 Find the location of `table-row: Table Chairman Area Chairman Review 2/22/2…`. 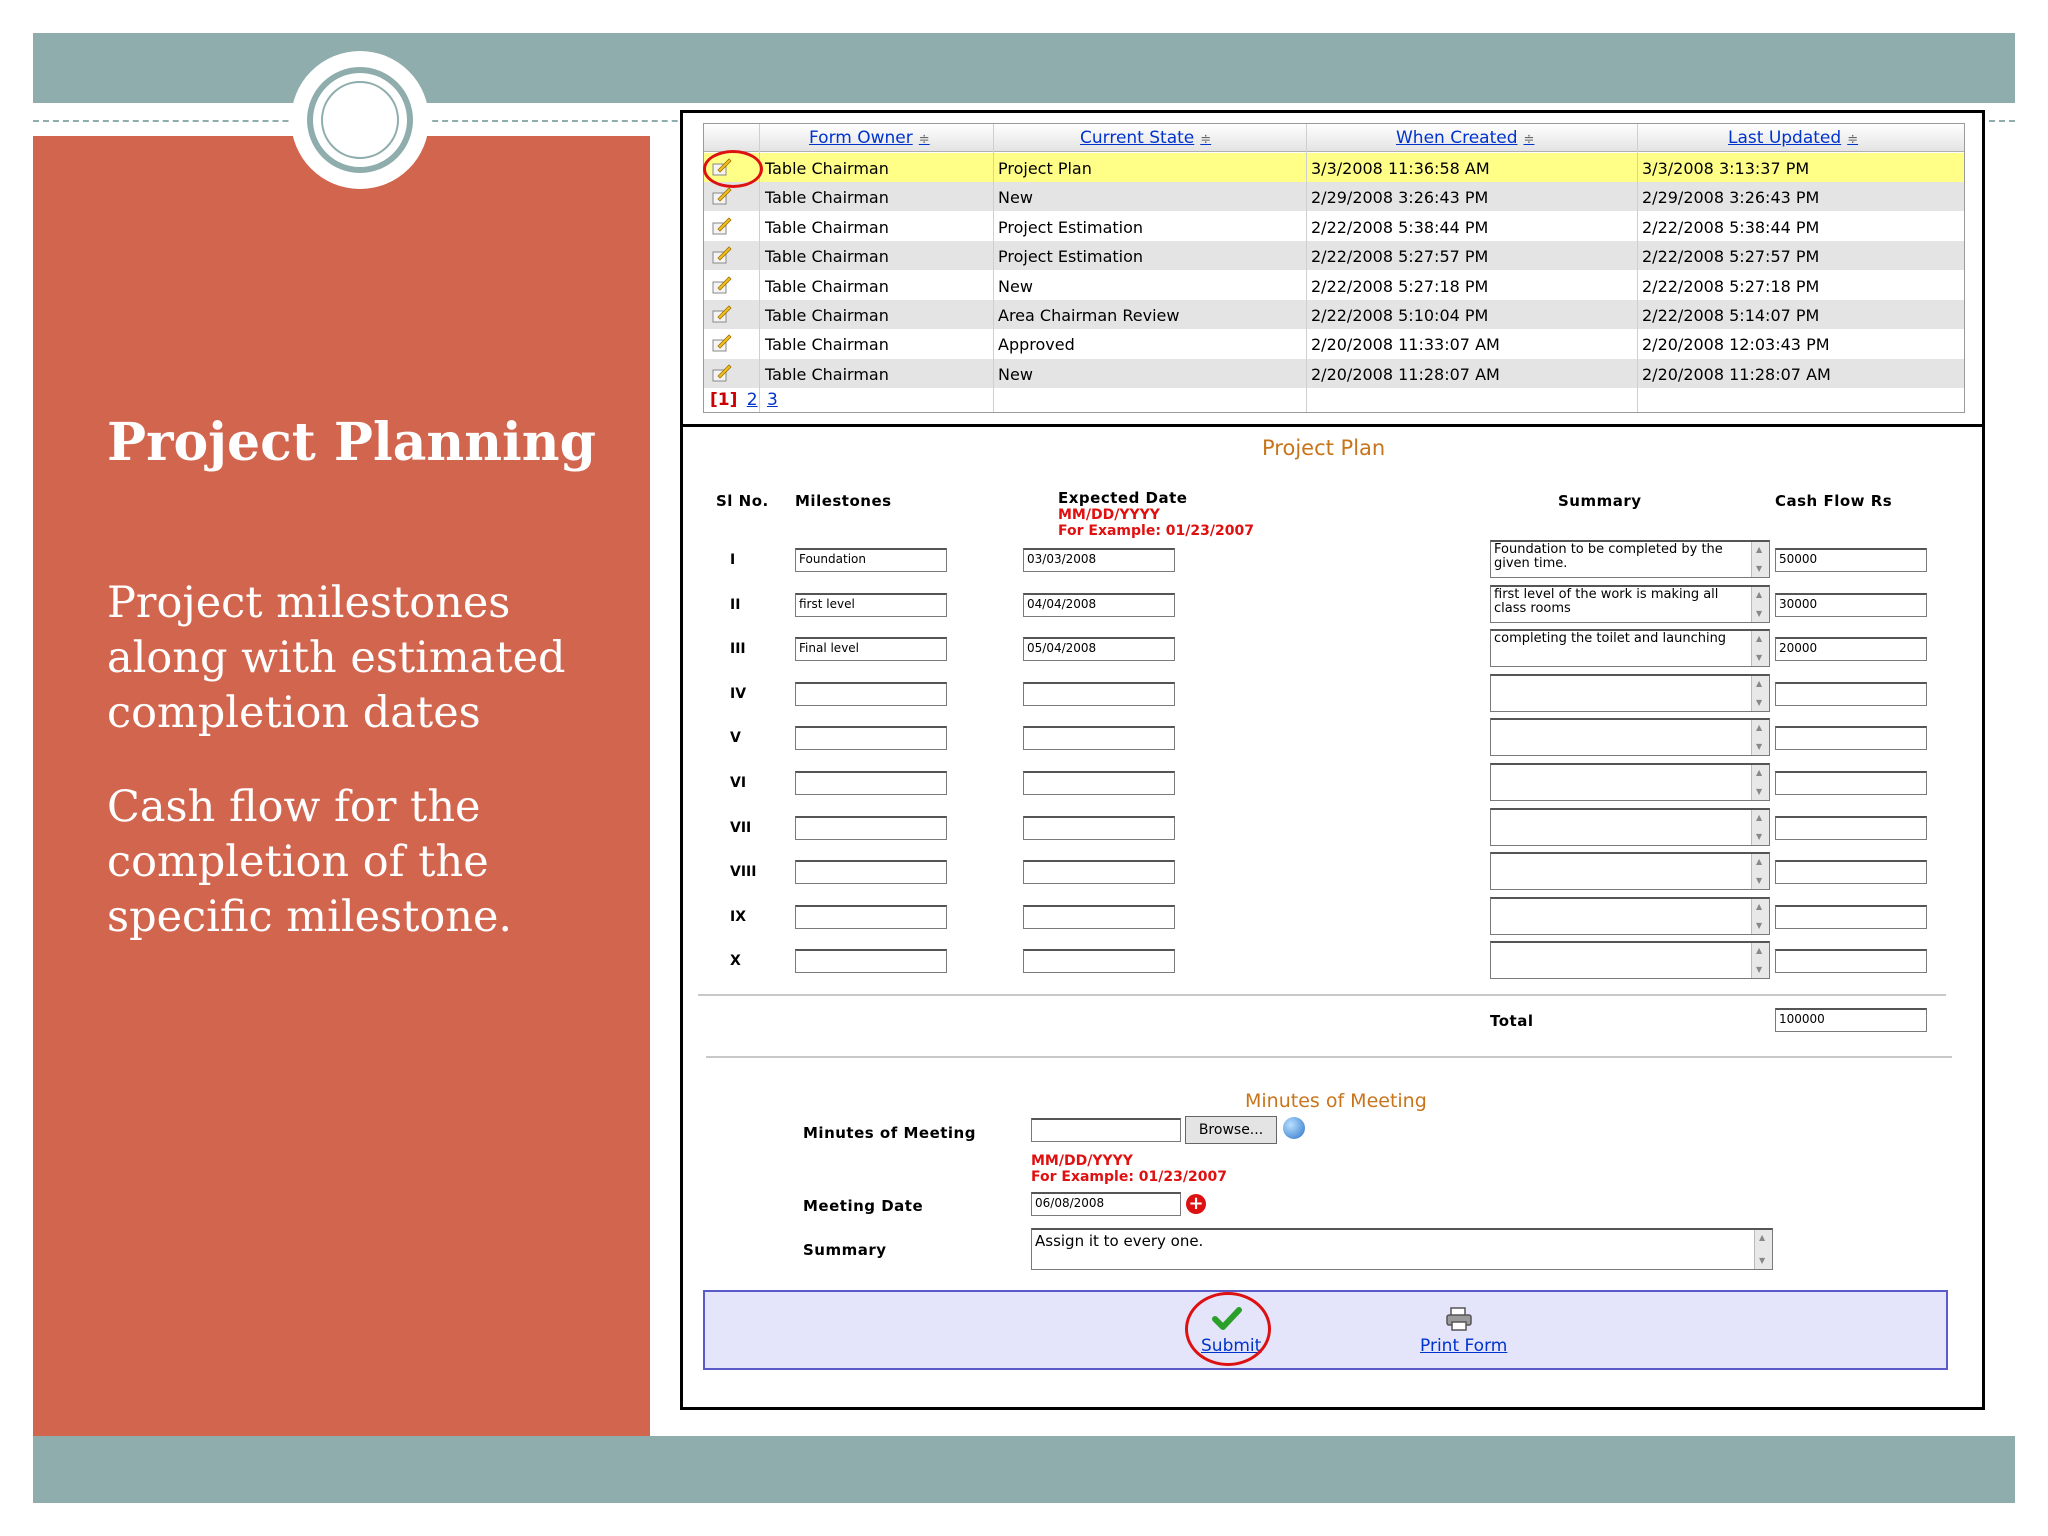

table-row: Table Chairman Area Chairman Review 2/22/2… is located at coordinates (1334, 314).